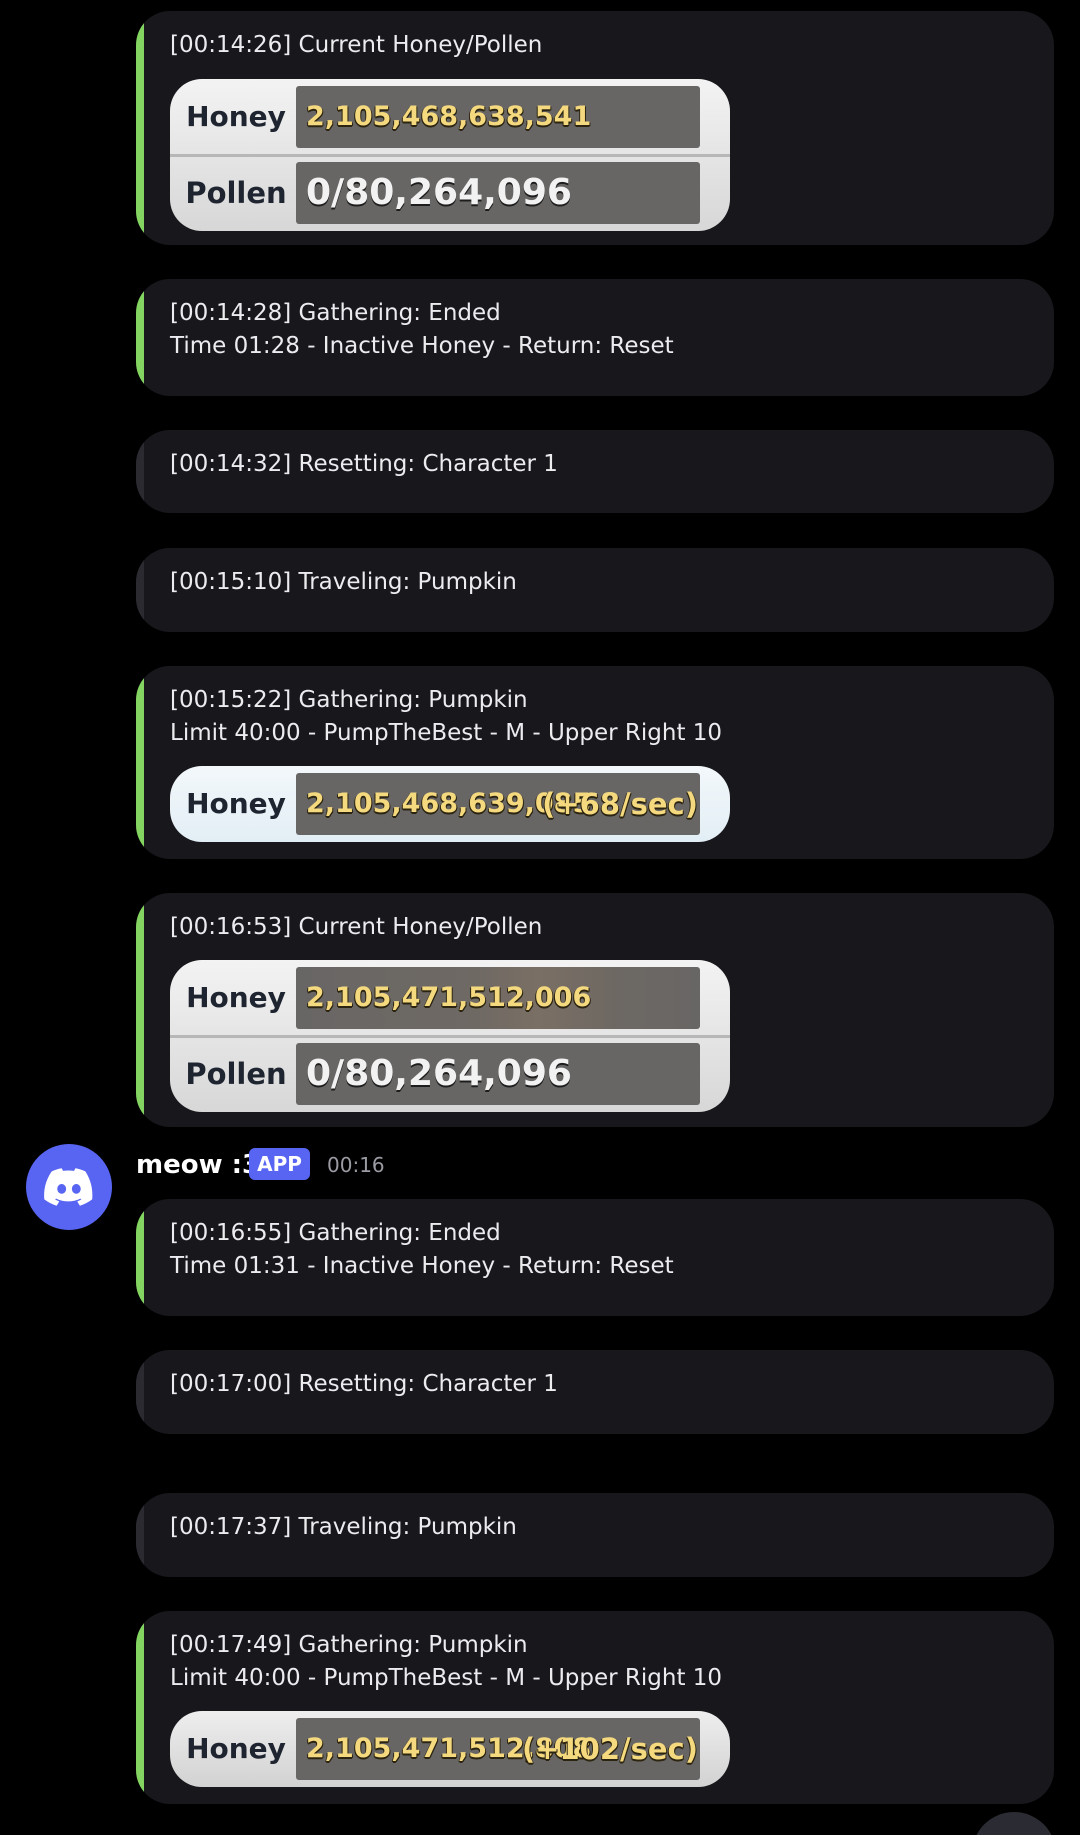  I want to click on honey-value-box: 2,105,471,512,006, so click(498, 998).